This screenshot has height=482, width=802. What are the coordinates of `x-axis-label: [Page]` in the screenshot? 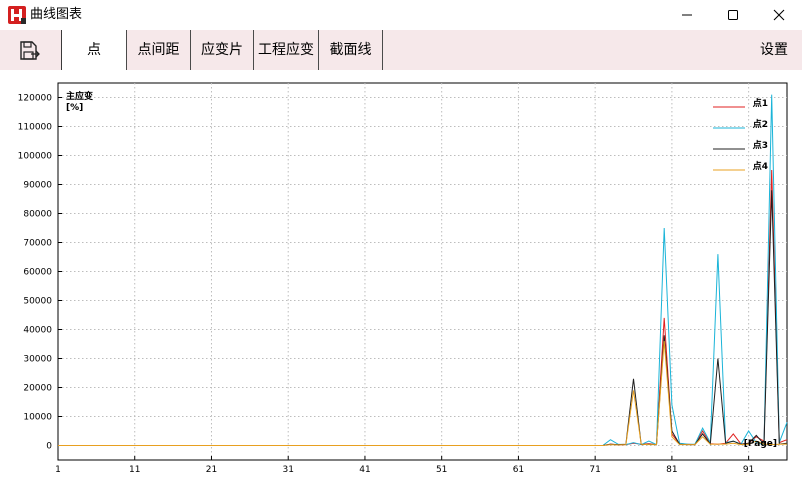 It's located at (760, 444).